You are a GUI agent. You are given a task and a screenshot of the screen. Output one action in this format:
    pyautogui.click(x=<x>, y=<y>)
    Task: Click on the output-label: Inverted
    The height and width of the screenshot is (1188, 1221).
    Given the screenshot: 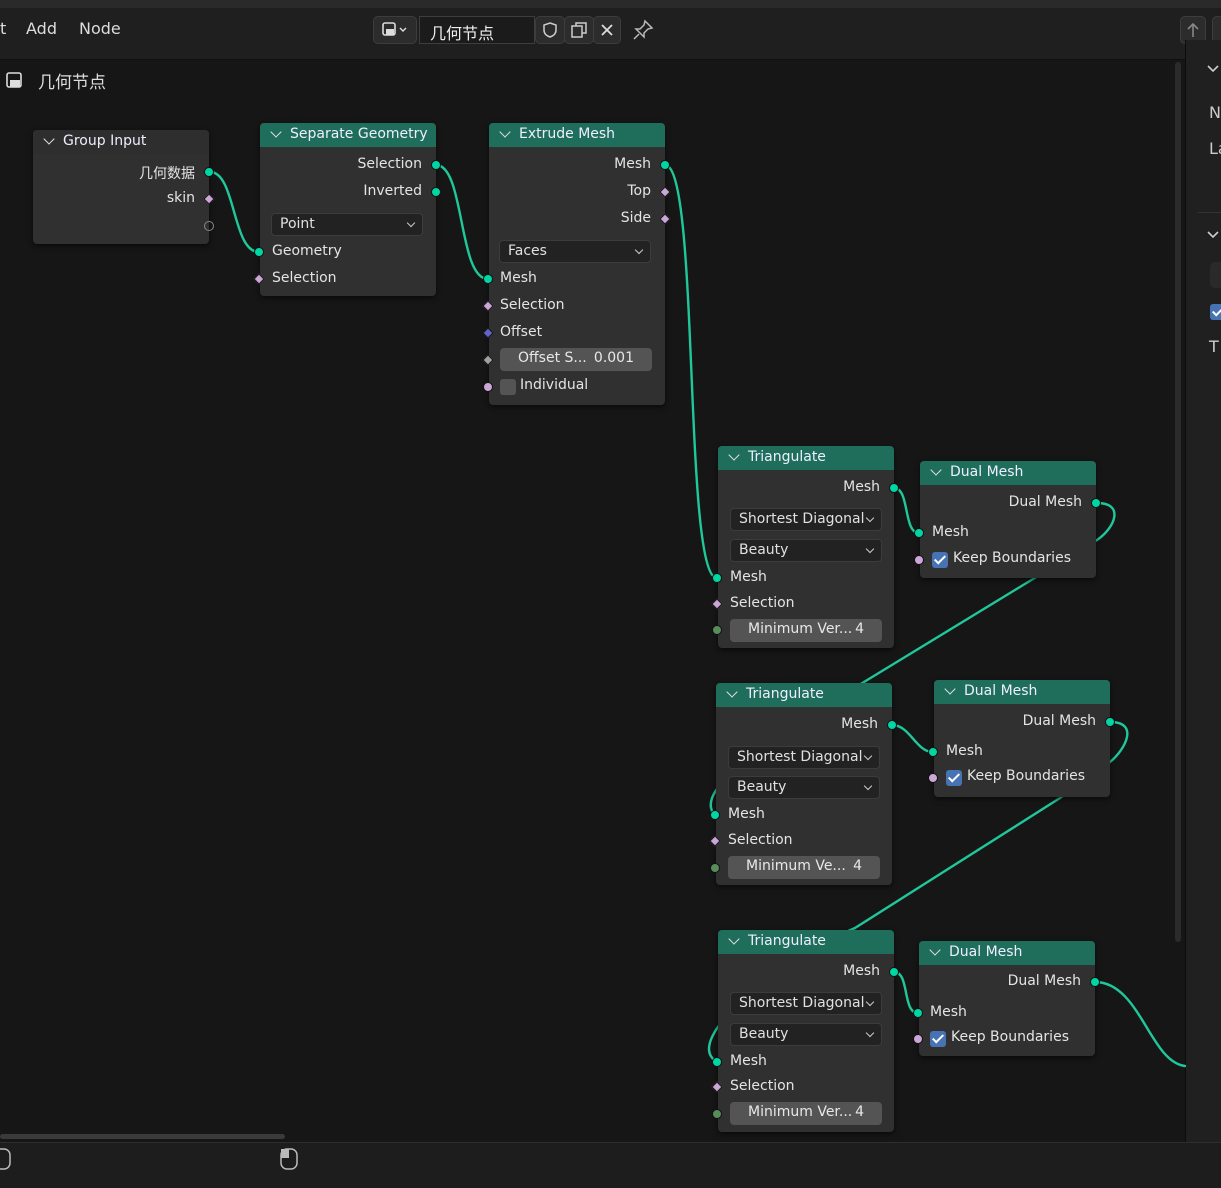 What is the action you would take?
    pyautogui.click(x=392, y=191)
    